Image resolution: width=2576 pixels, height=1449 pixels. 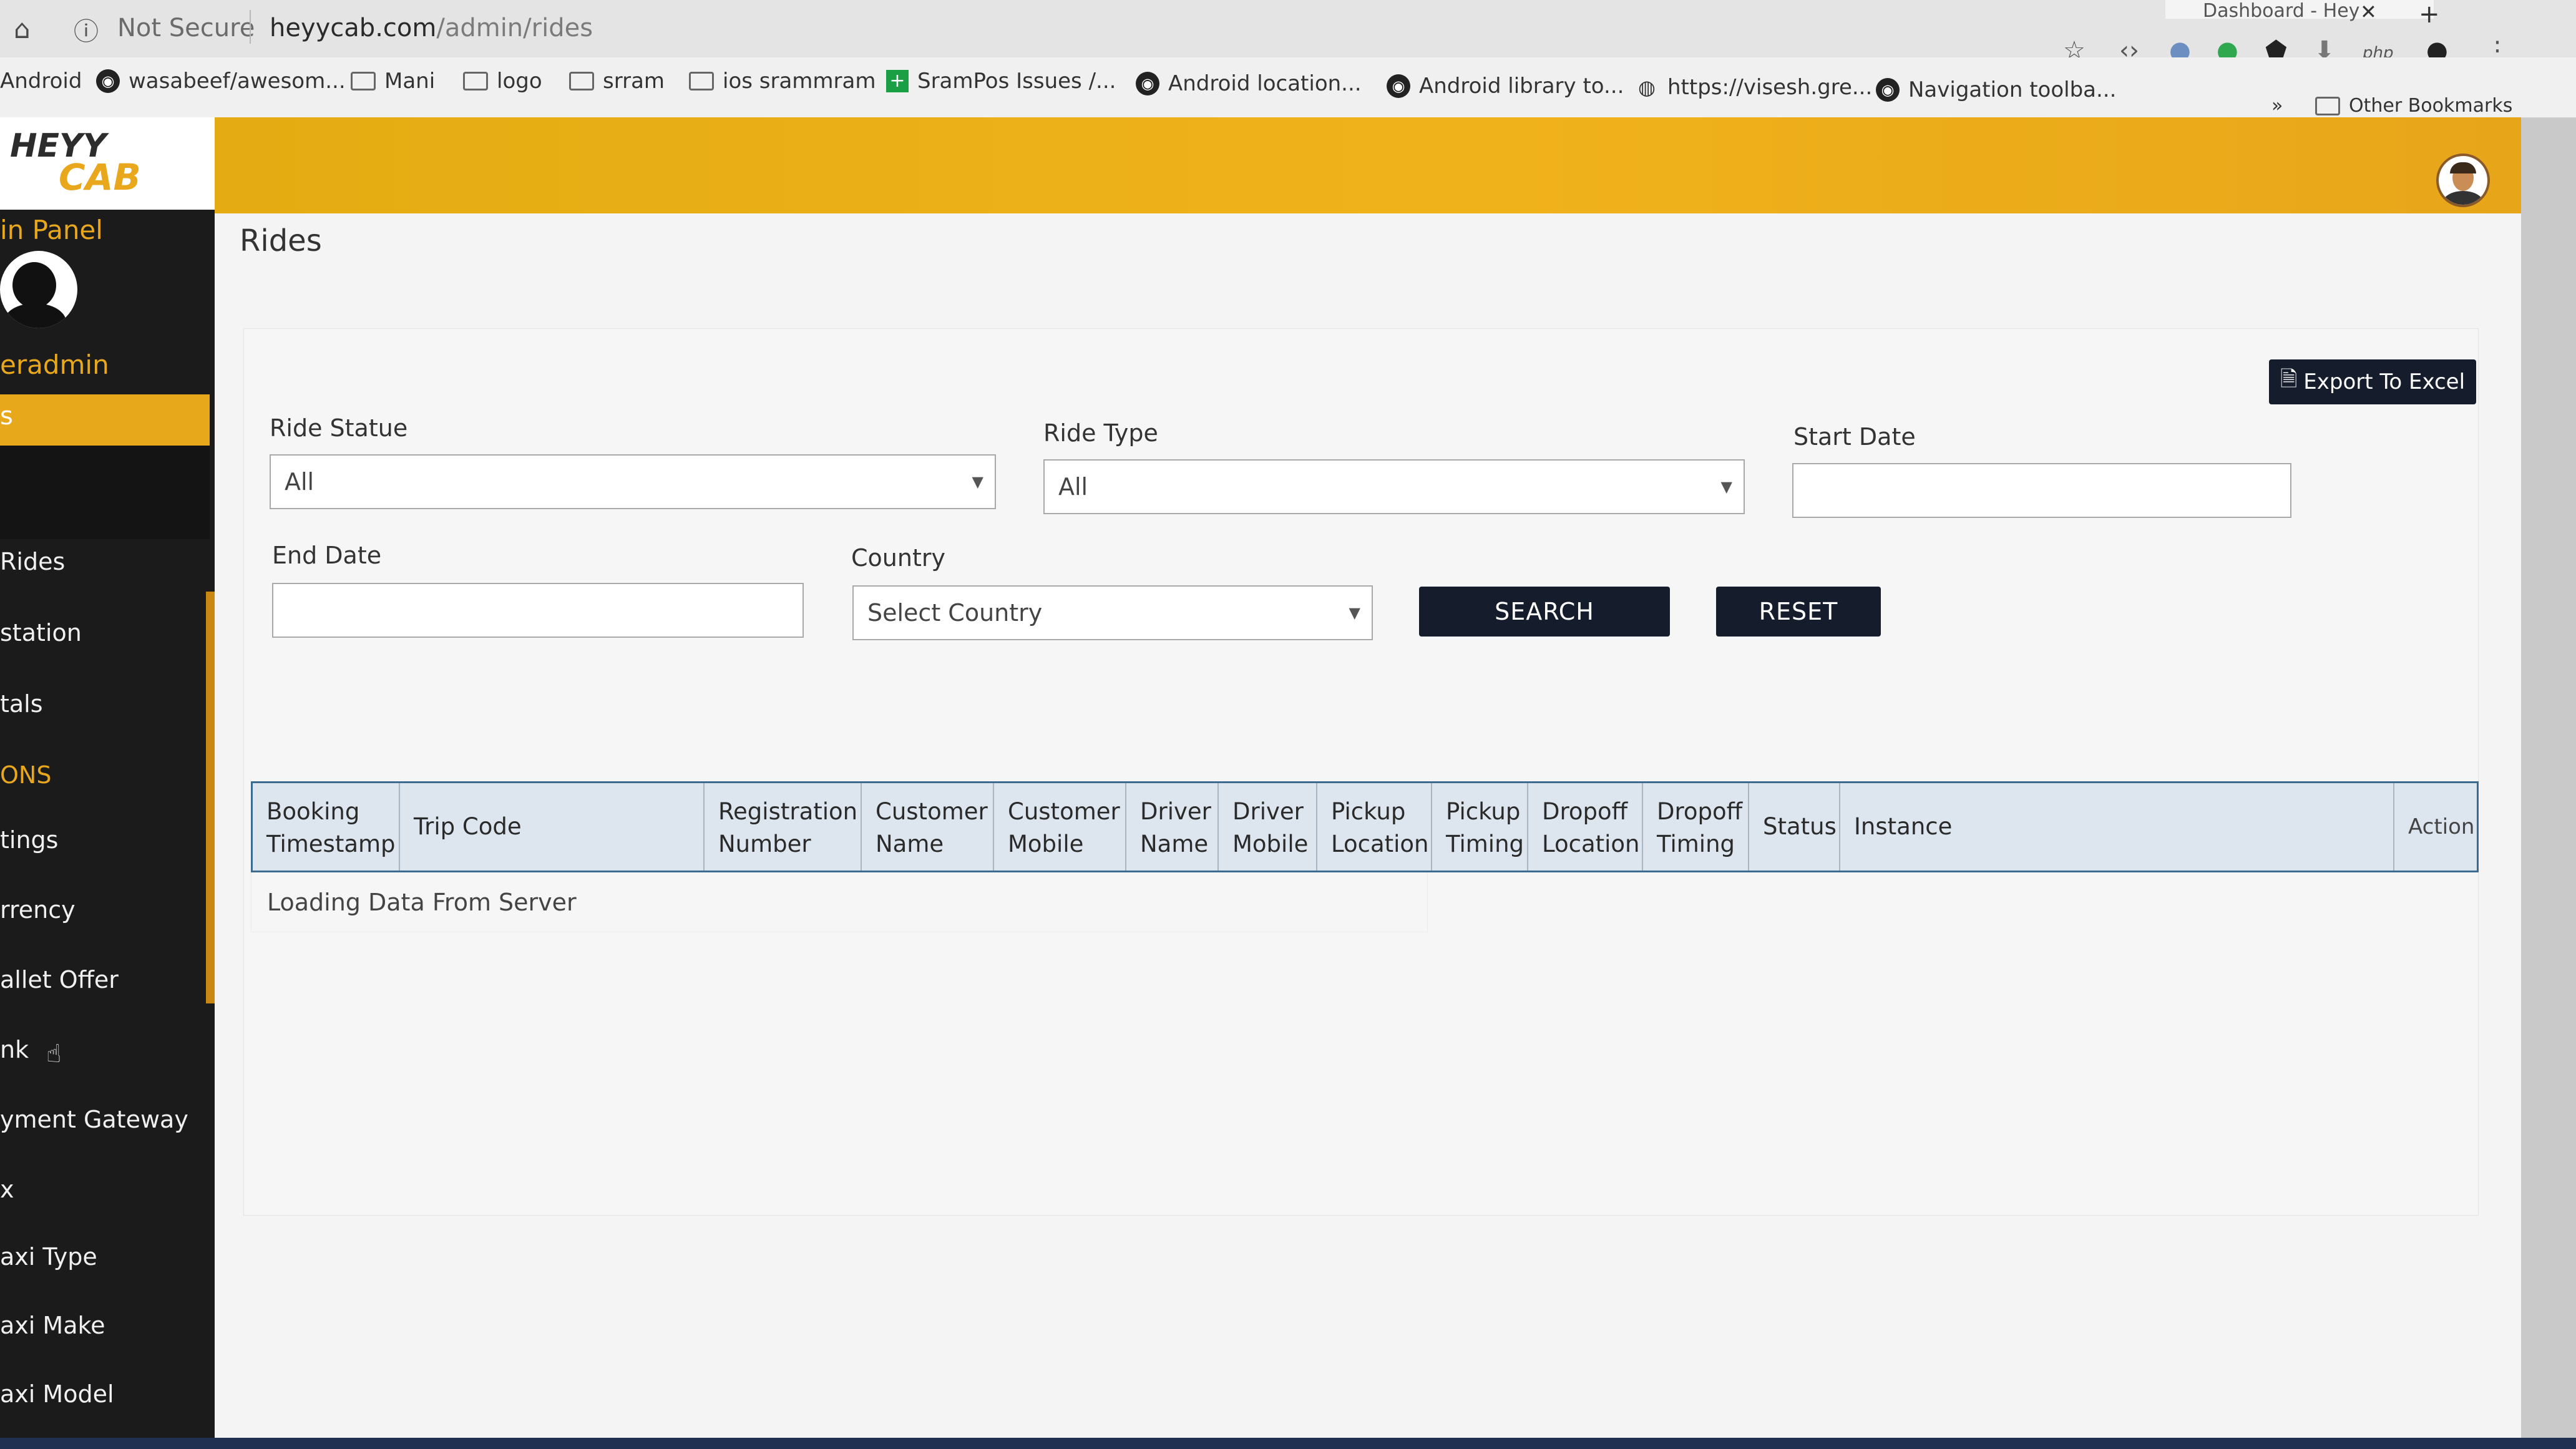 What do you see at coordinates (86, 29) in the screenshot?
I see `info-icon: ⓘ` at bounding box center [86, 29].